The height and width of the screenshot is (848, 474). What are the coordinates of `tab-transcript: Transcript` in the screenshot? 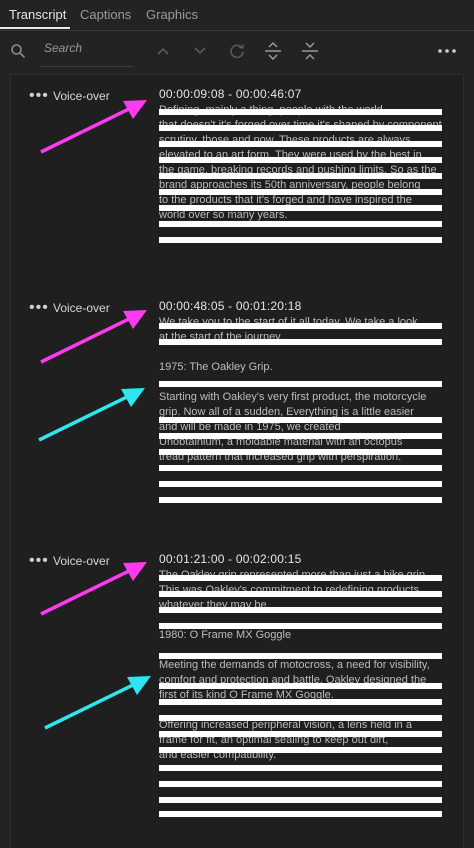 It's located at (37, 14).